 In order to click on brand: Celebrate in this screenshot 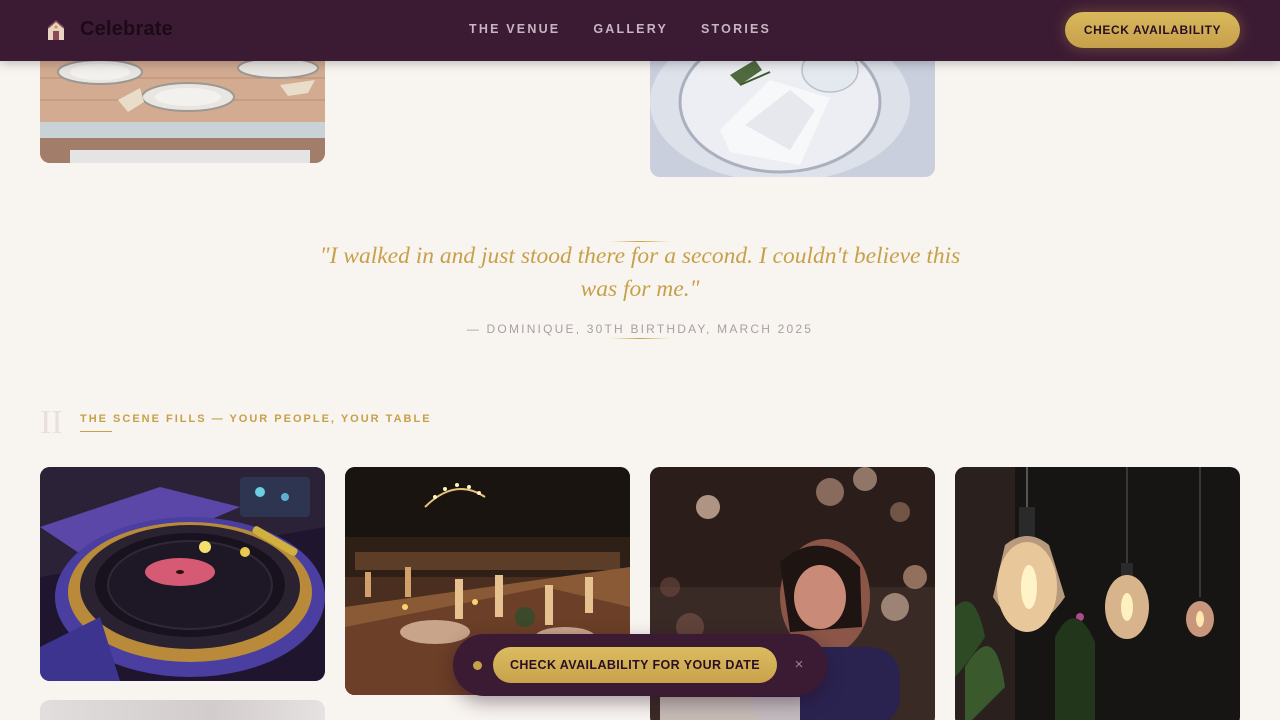, I will do `click(109, 29)`.